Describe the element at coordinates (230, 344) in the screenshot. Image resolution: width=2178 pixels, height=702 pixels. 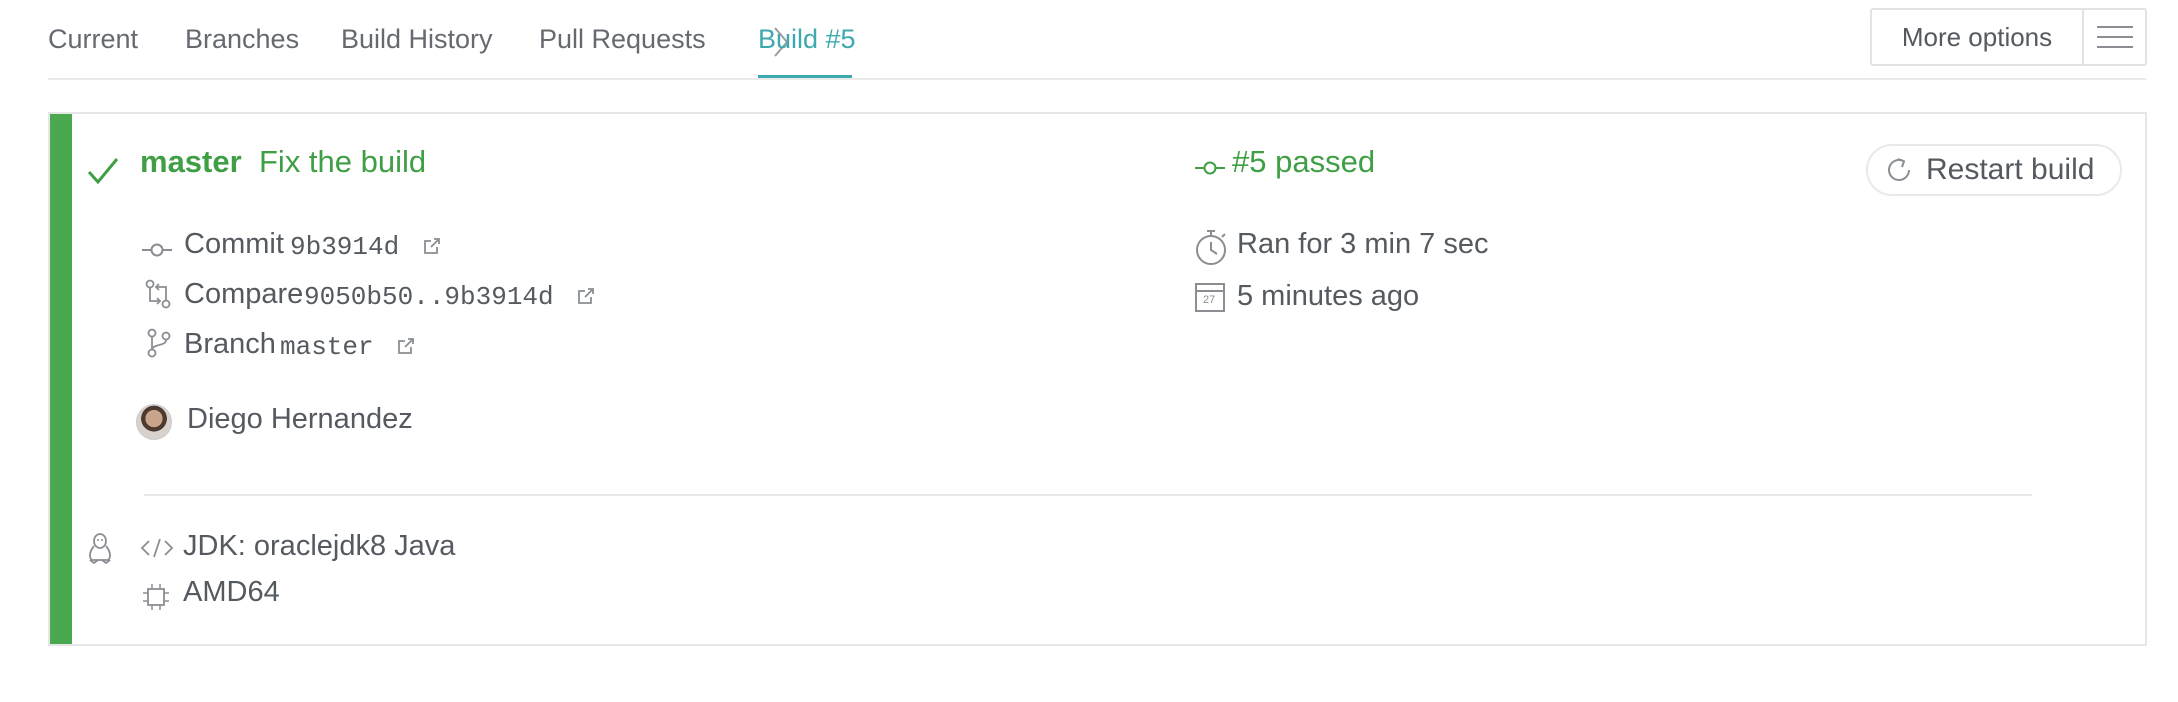
I see `branch-label: Branch` at that location.